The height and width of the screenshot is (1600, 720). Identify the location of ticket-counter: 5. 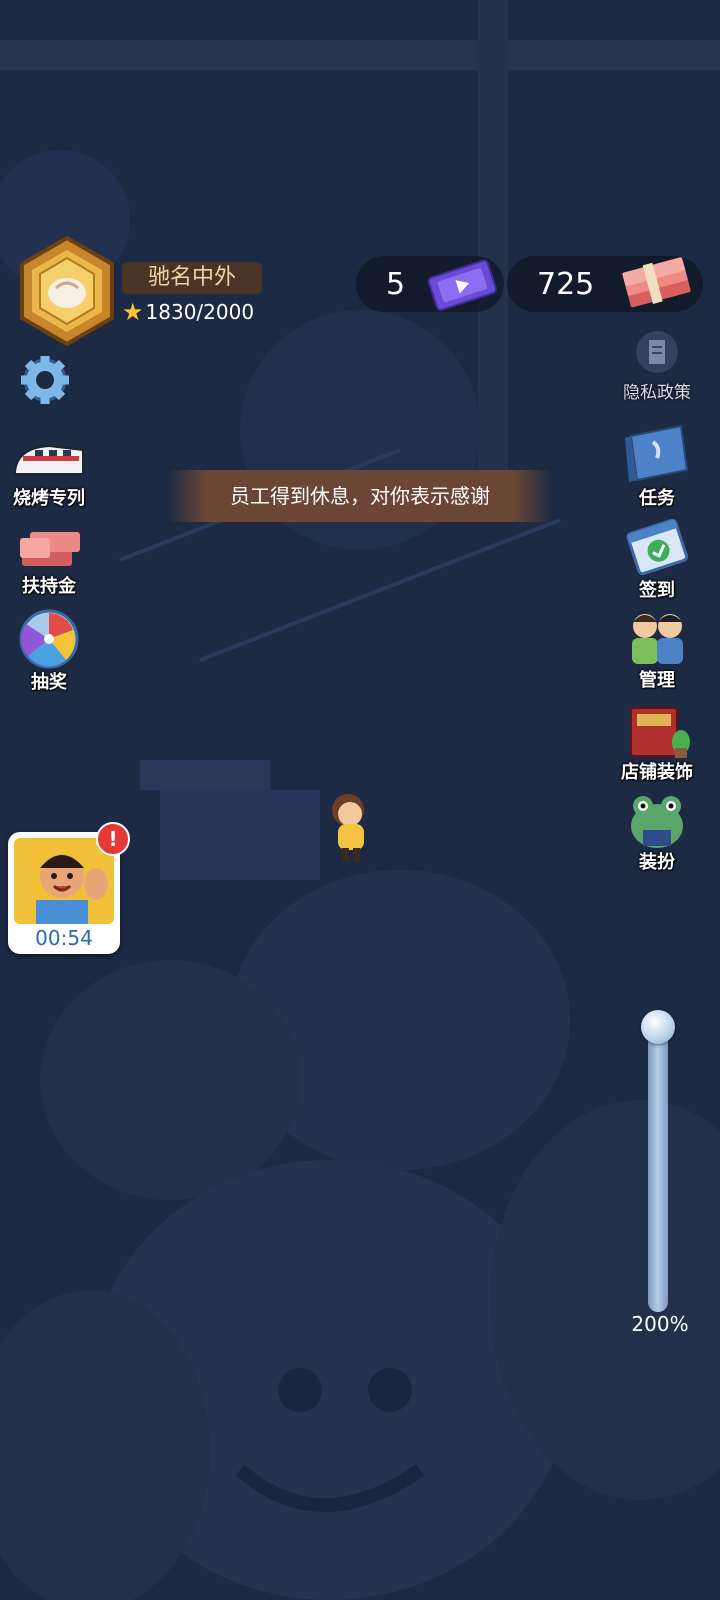
(430, 284).